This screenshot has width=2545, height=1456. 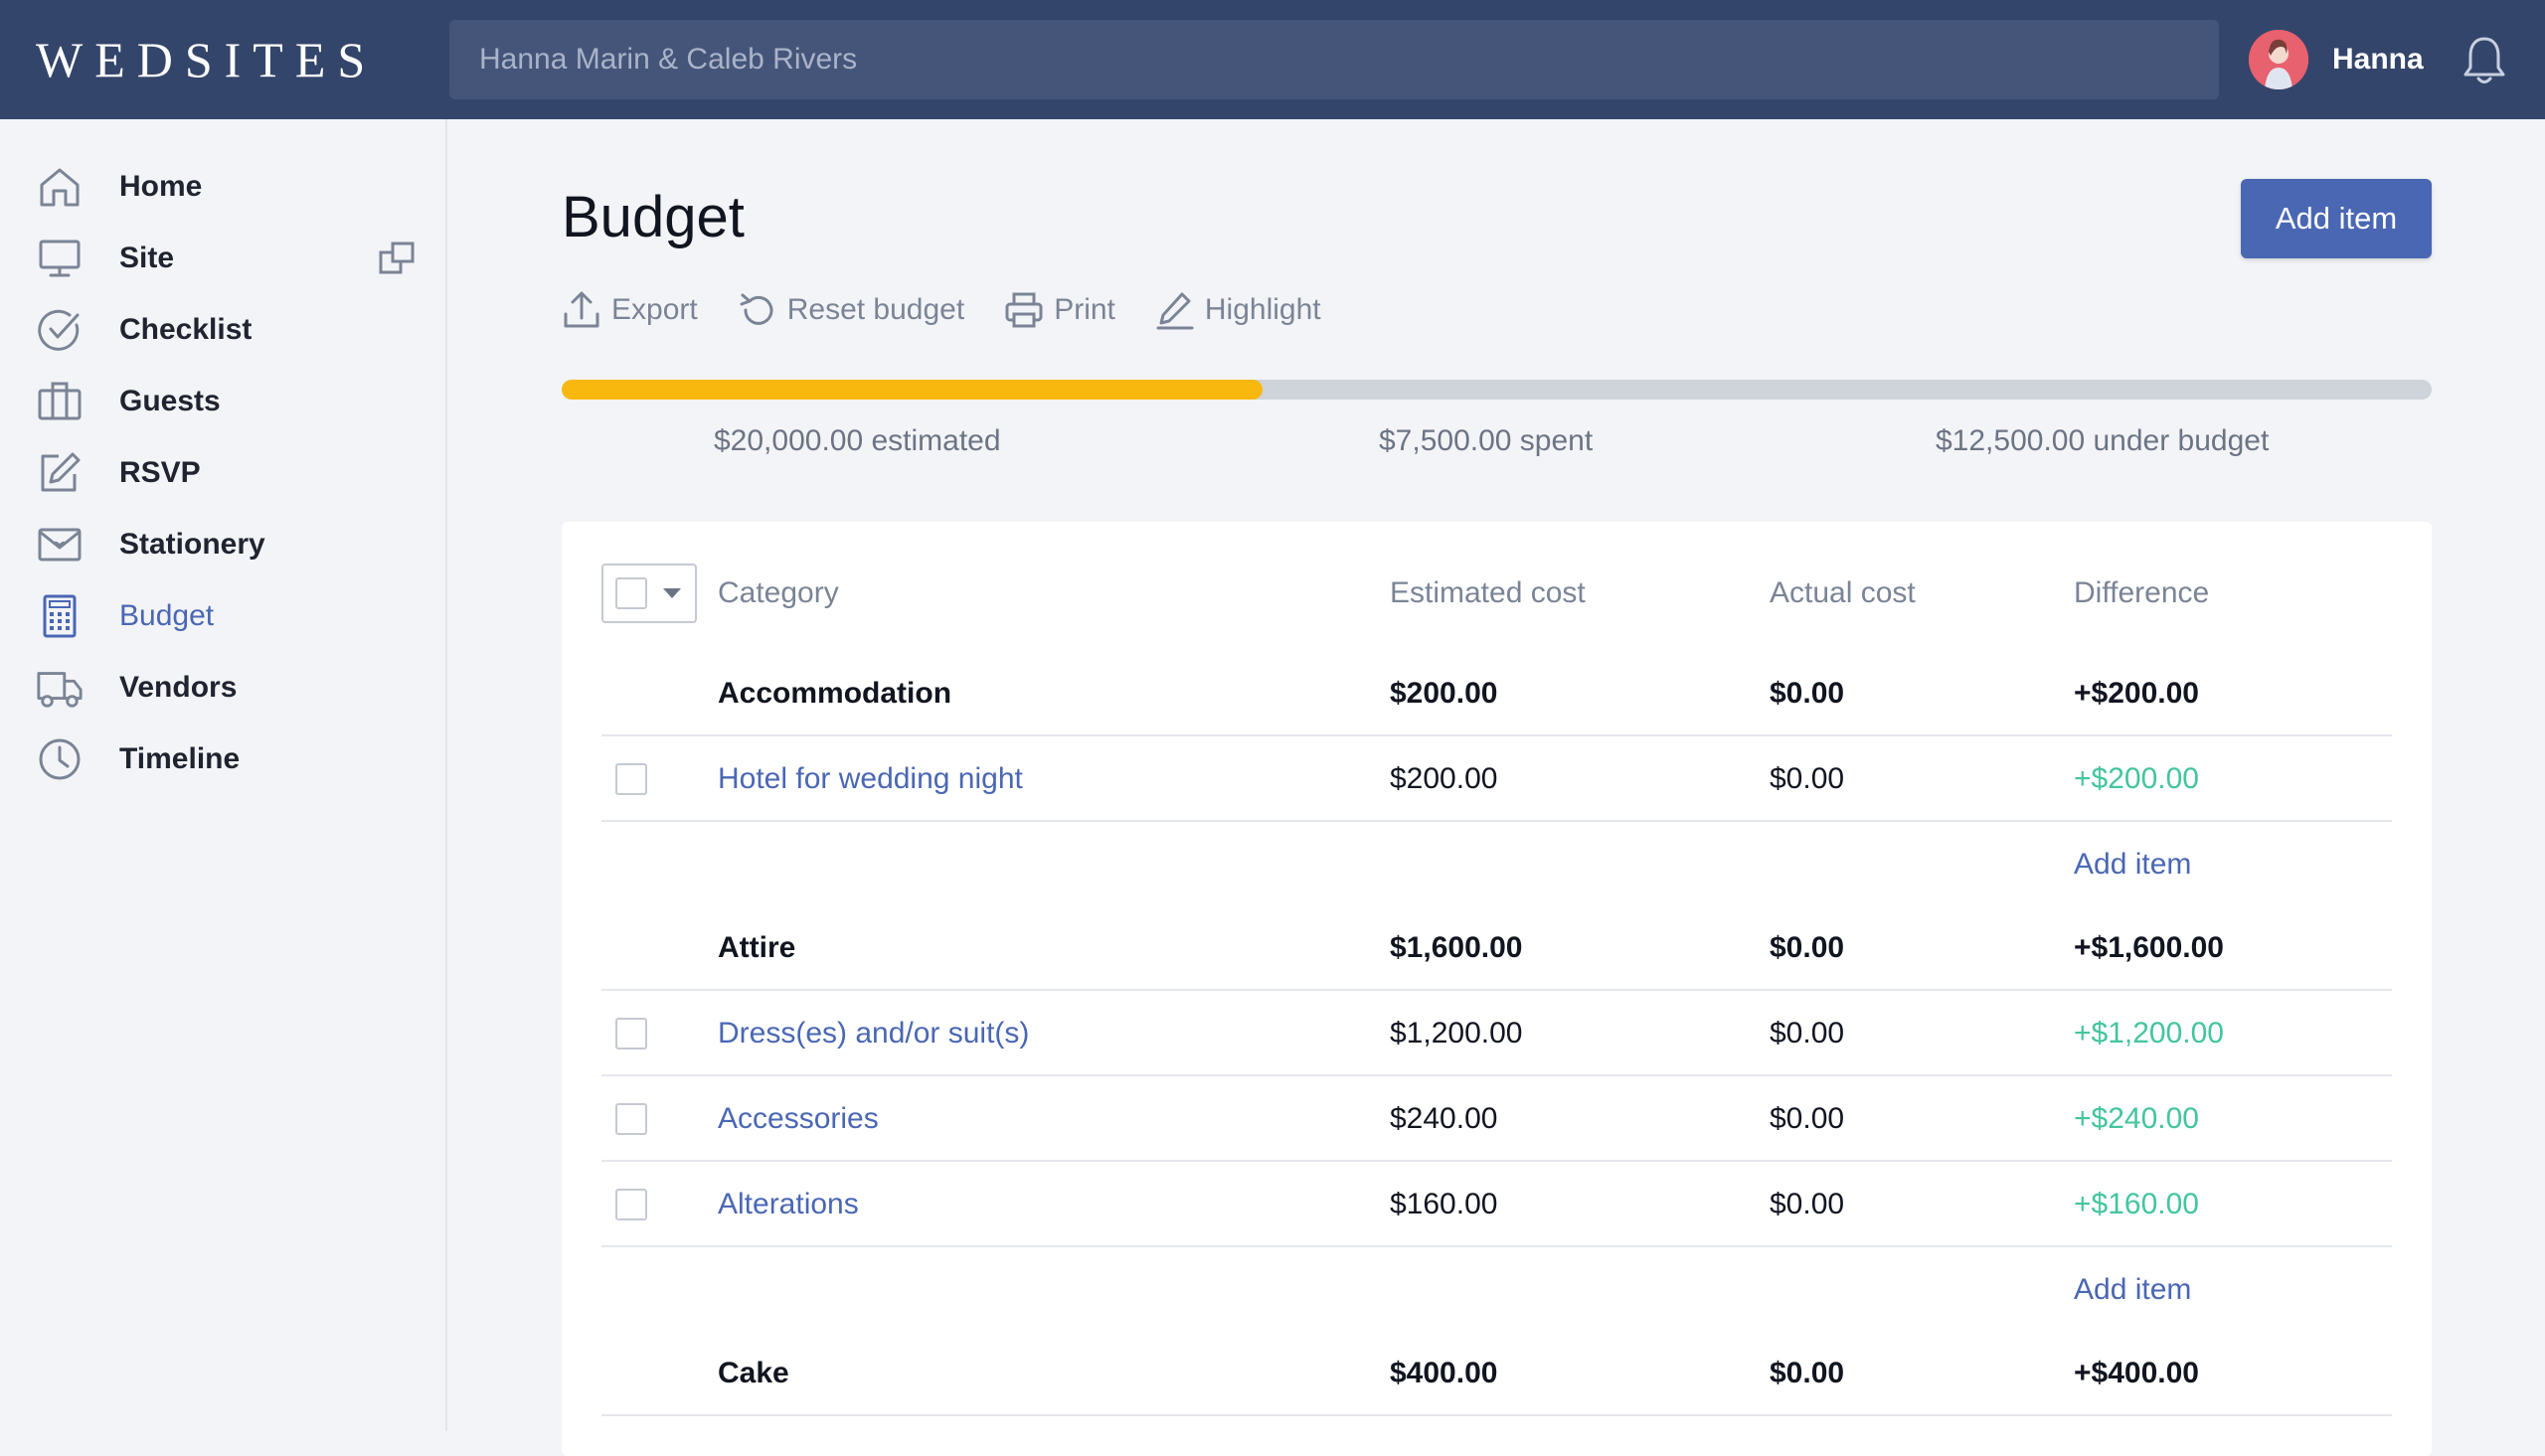 What do you see at coordinates (180, 758) in the screenshot?
I see `sidebar-item-label: Timeline` at bounding box center [180, 758].